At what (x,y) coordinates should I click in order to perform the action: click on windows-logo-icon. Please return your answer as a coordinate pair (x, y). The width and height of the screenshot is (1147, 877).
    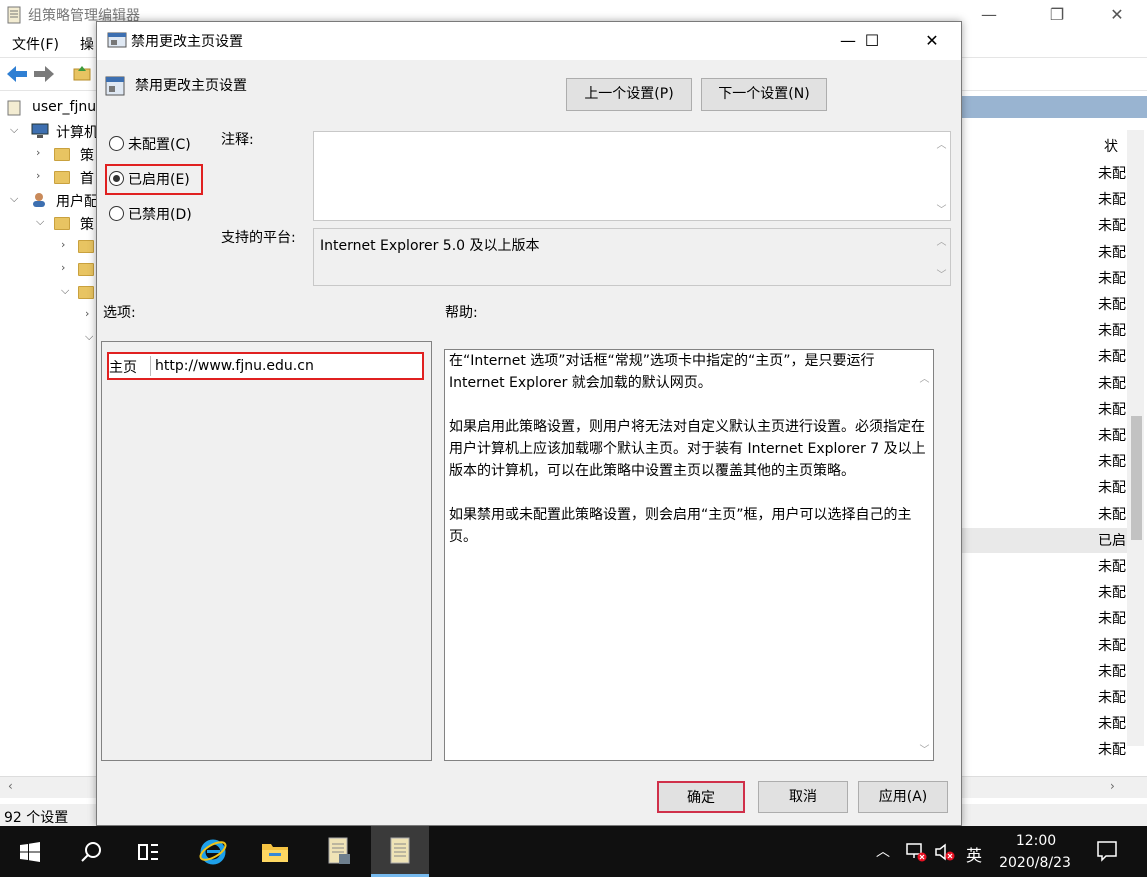
    Looking at the image, I should click on (30, 852).